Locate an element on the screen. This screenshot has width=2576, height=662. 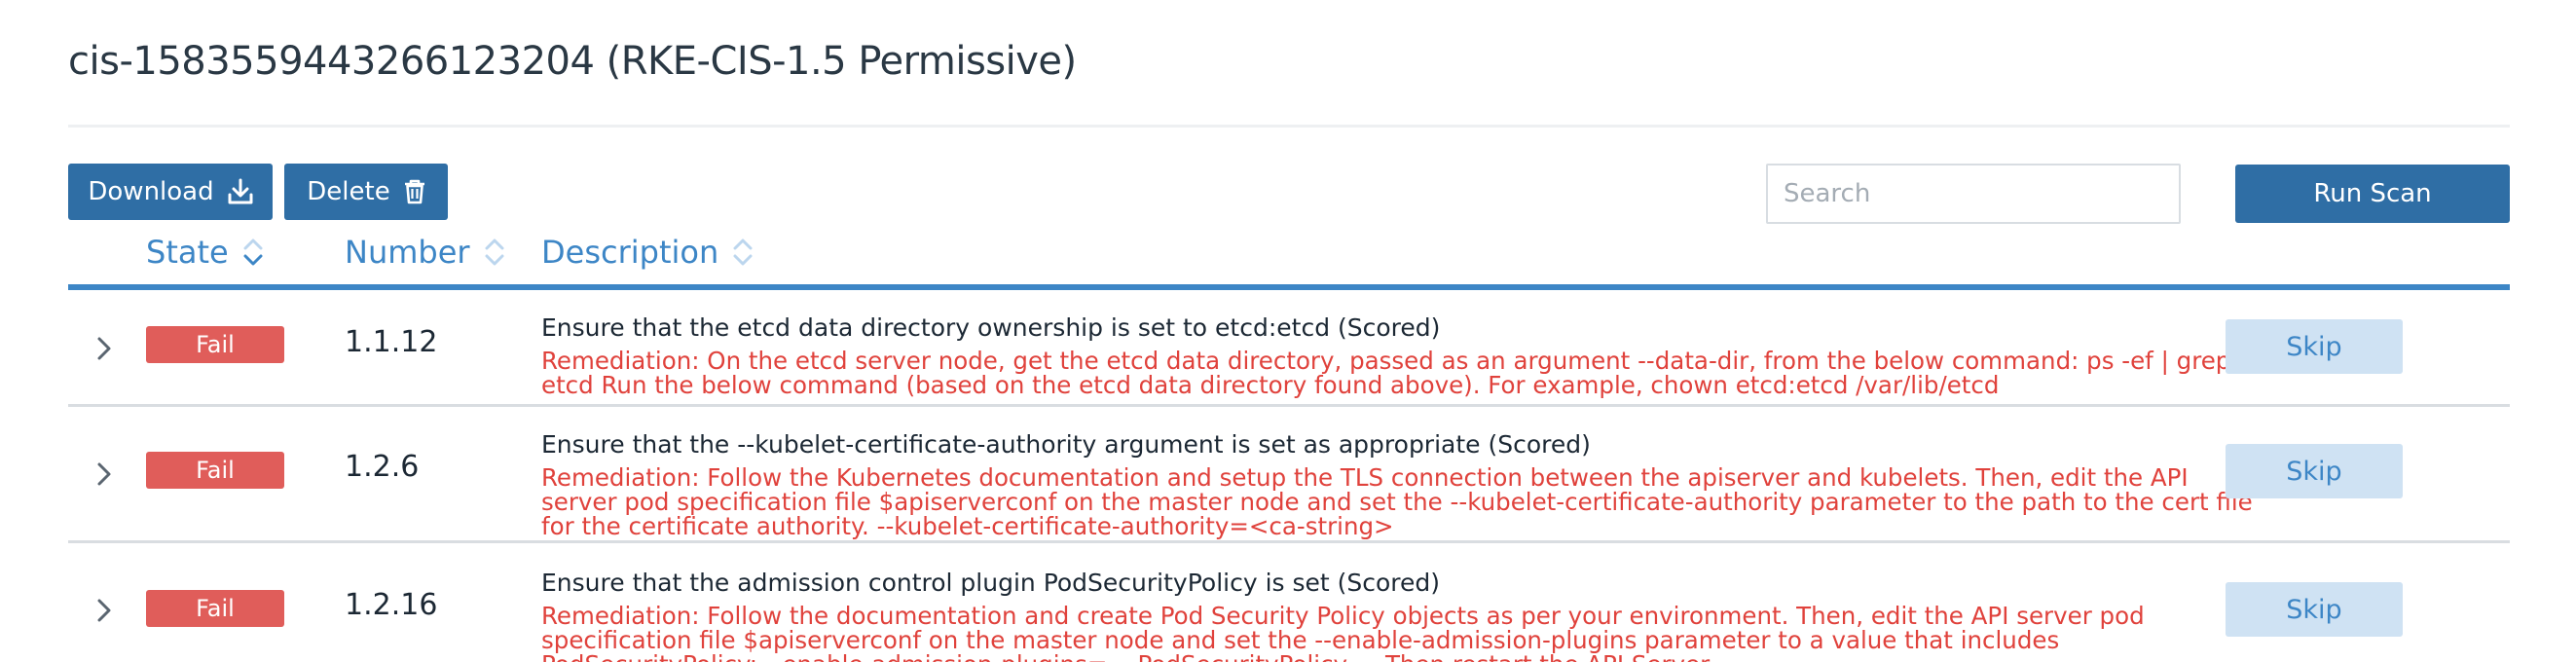
delete-button-label: Delete is located at coordinates (348, 192).